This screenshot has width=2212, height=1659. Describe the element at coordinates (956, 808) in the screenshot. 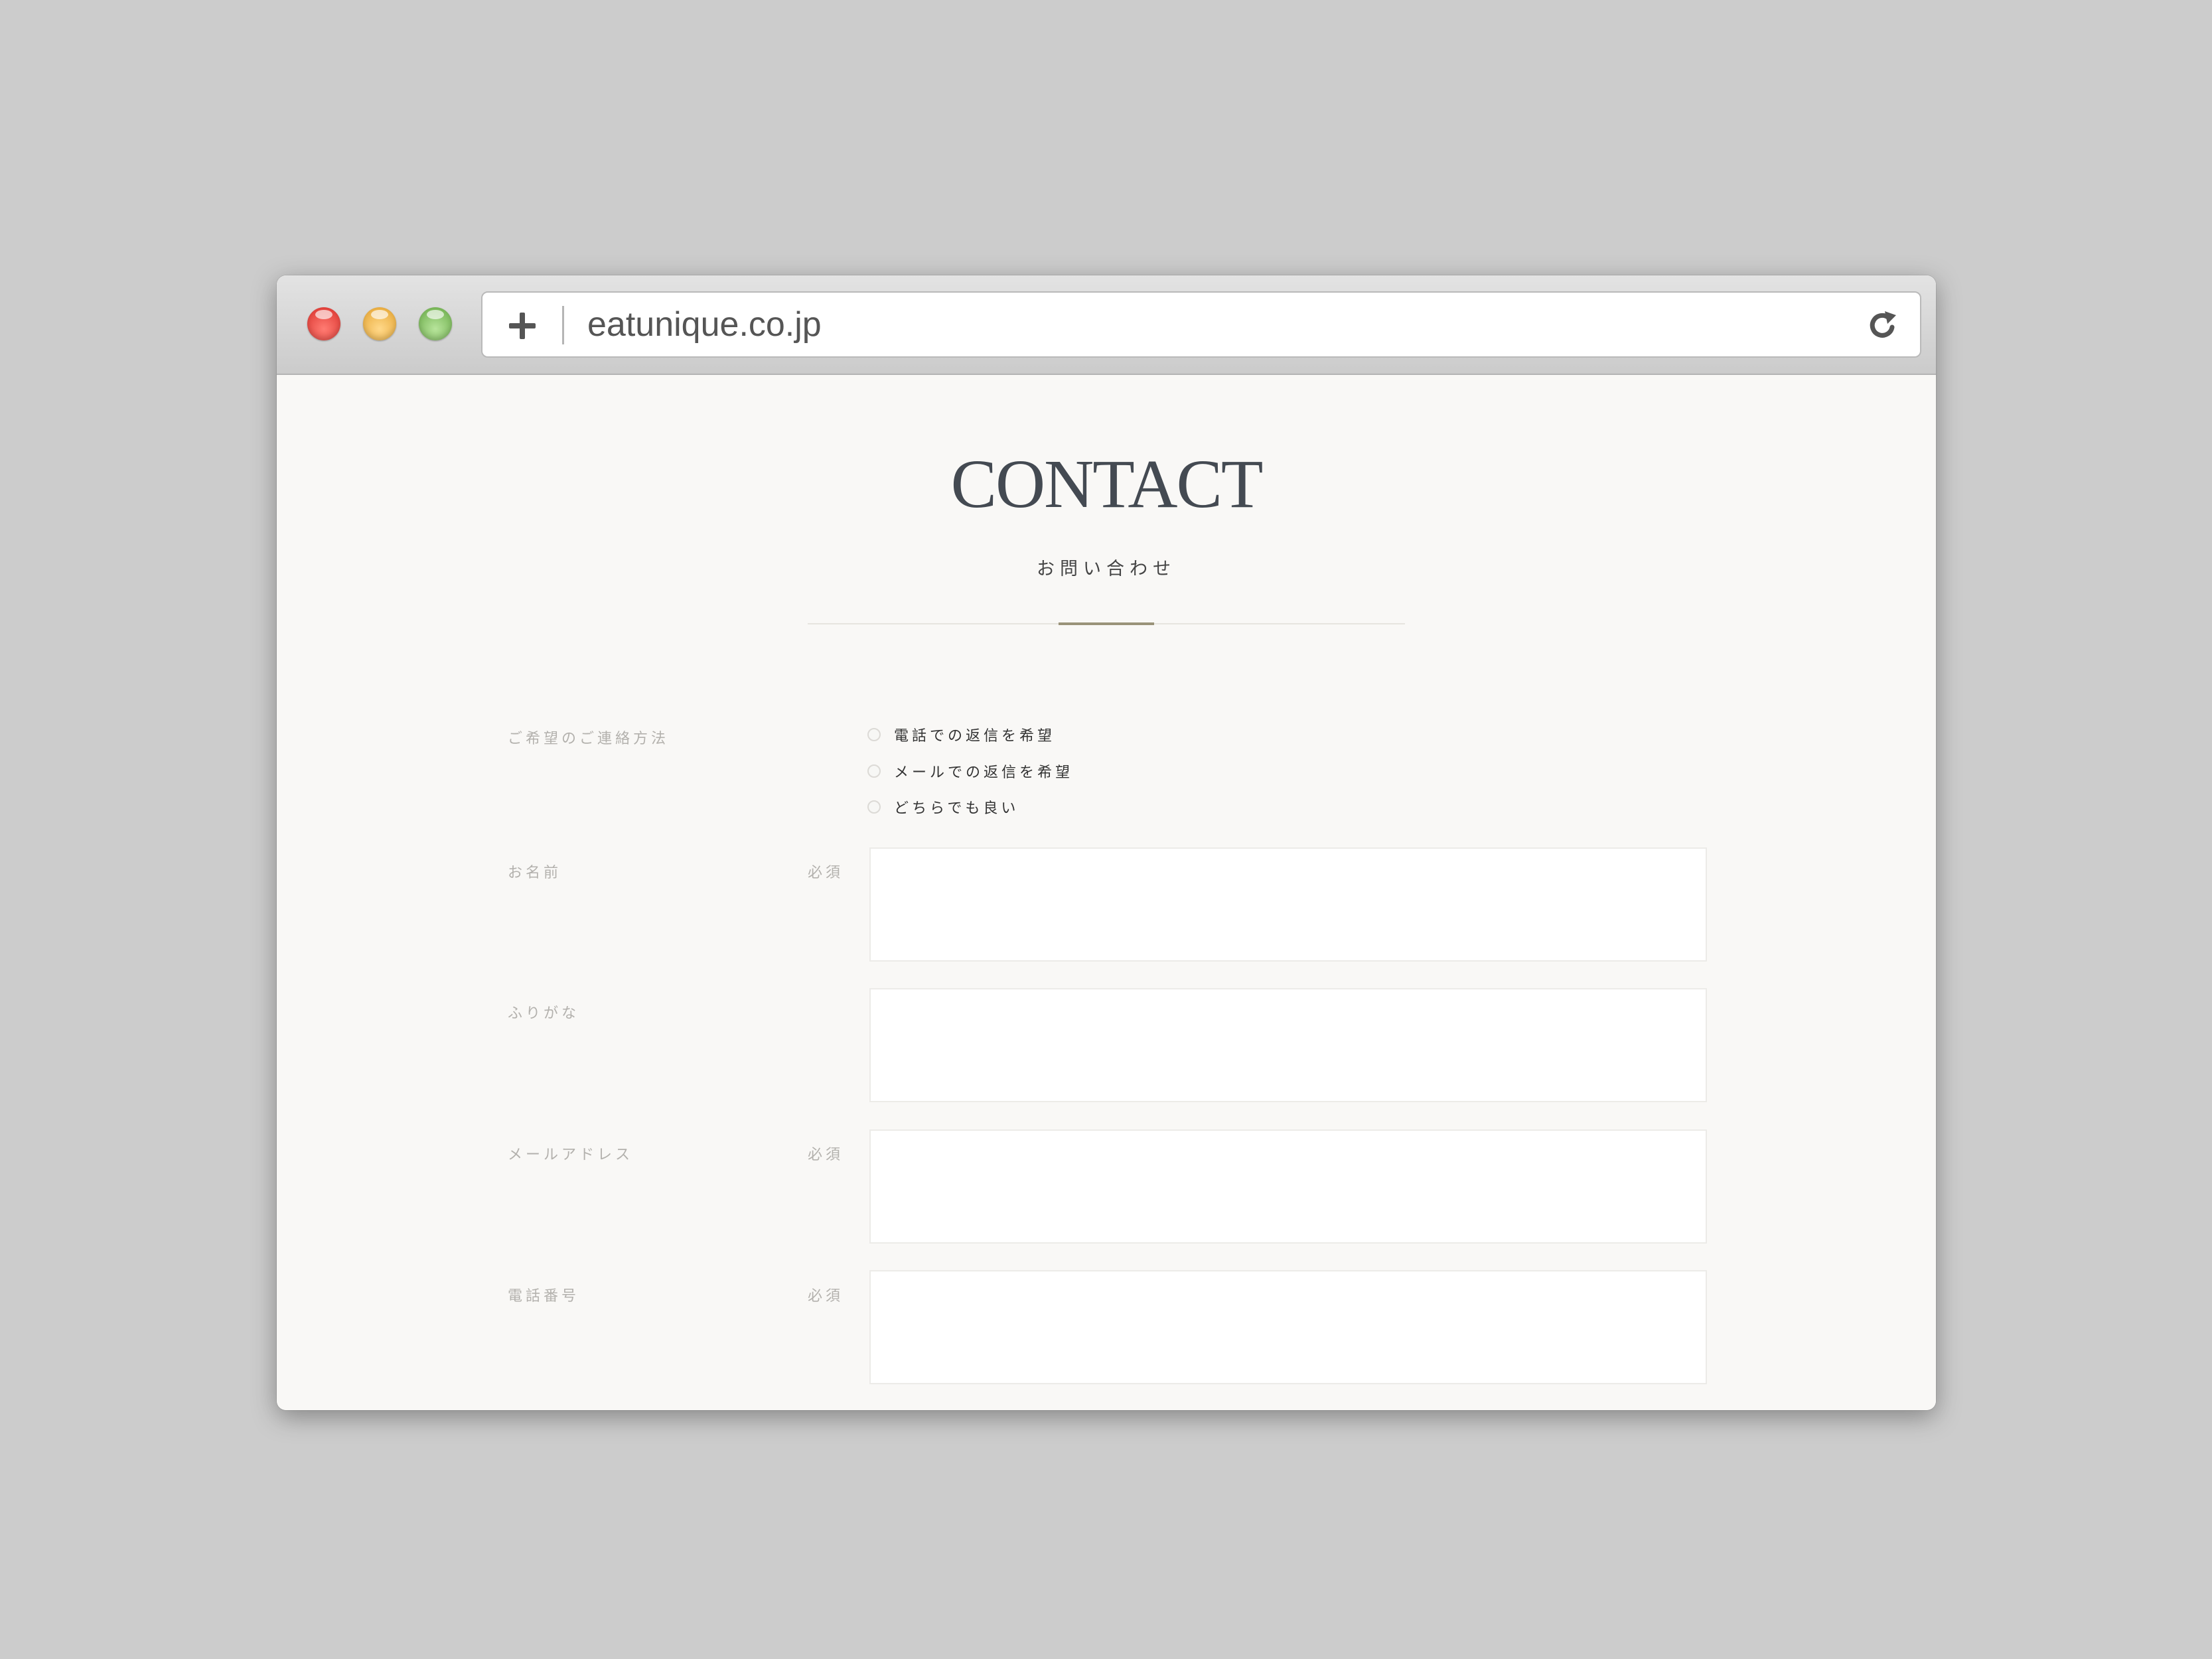

I see `radio-option-label: どちらでも良い` at that location.